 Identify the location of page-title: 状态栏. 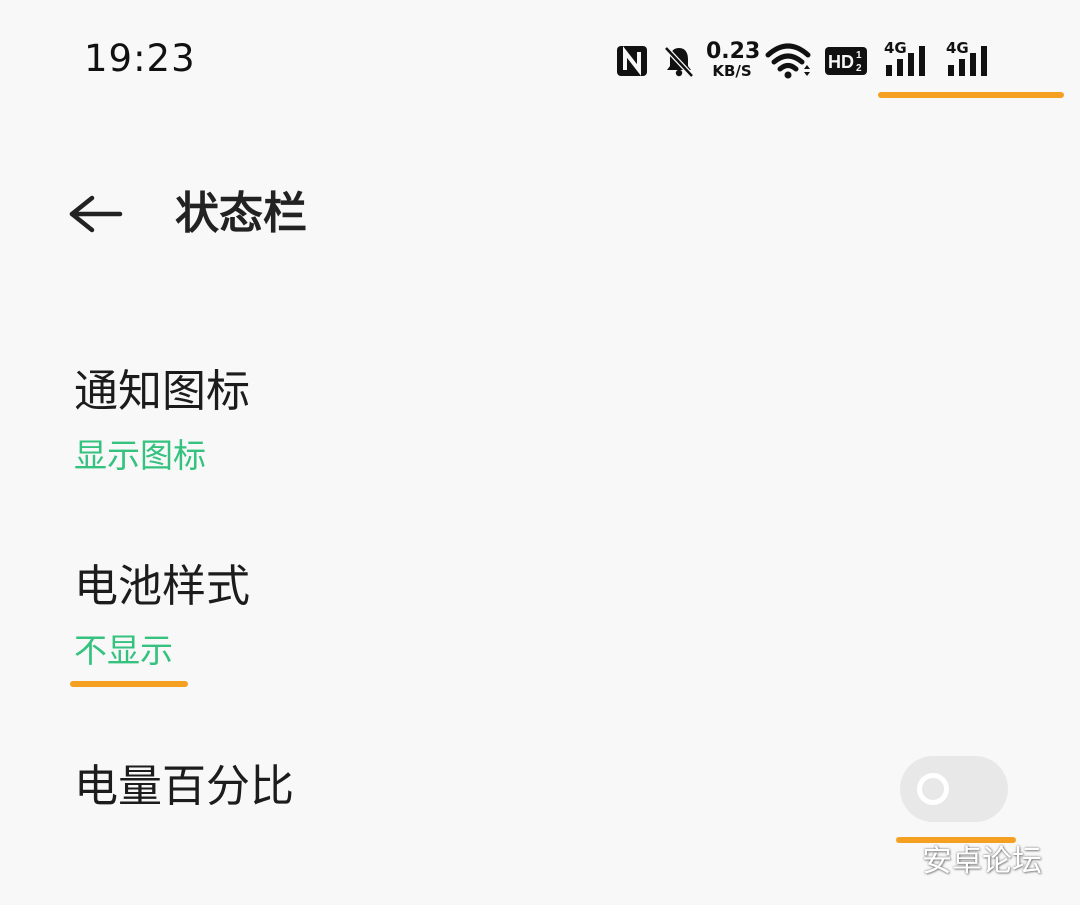
(241, 213).